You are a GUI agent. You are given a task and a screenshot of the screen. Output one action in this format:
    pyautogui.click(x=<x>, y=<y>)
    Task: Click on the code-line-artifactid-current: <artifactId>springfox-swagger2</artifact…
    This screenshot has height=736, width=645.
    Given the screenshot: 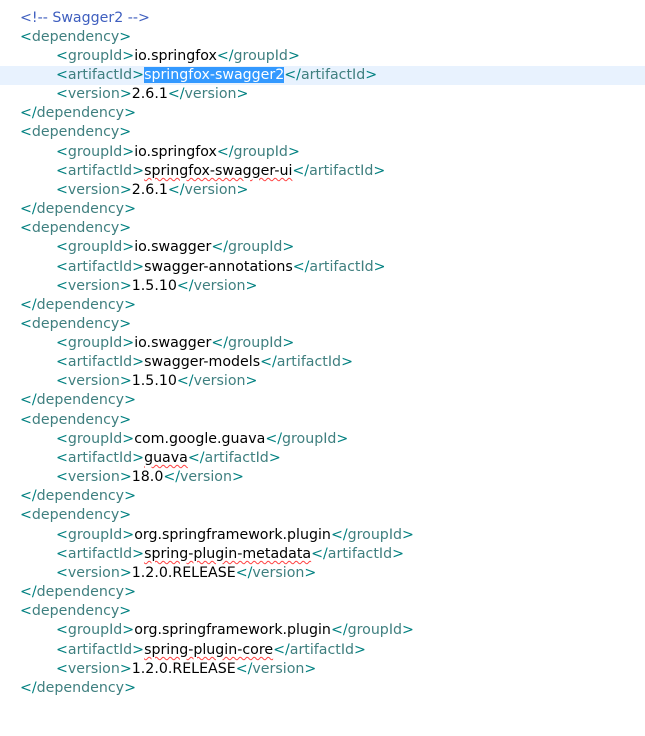 What is the action you would take?
    pyautogui.click(x=322, y=75)
    